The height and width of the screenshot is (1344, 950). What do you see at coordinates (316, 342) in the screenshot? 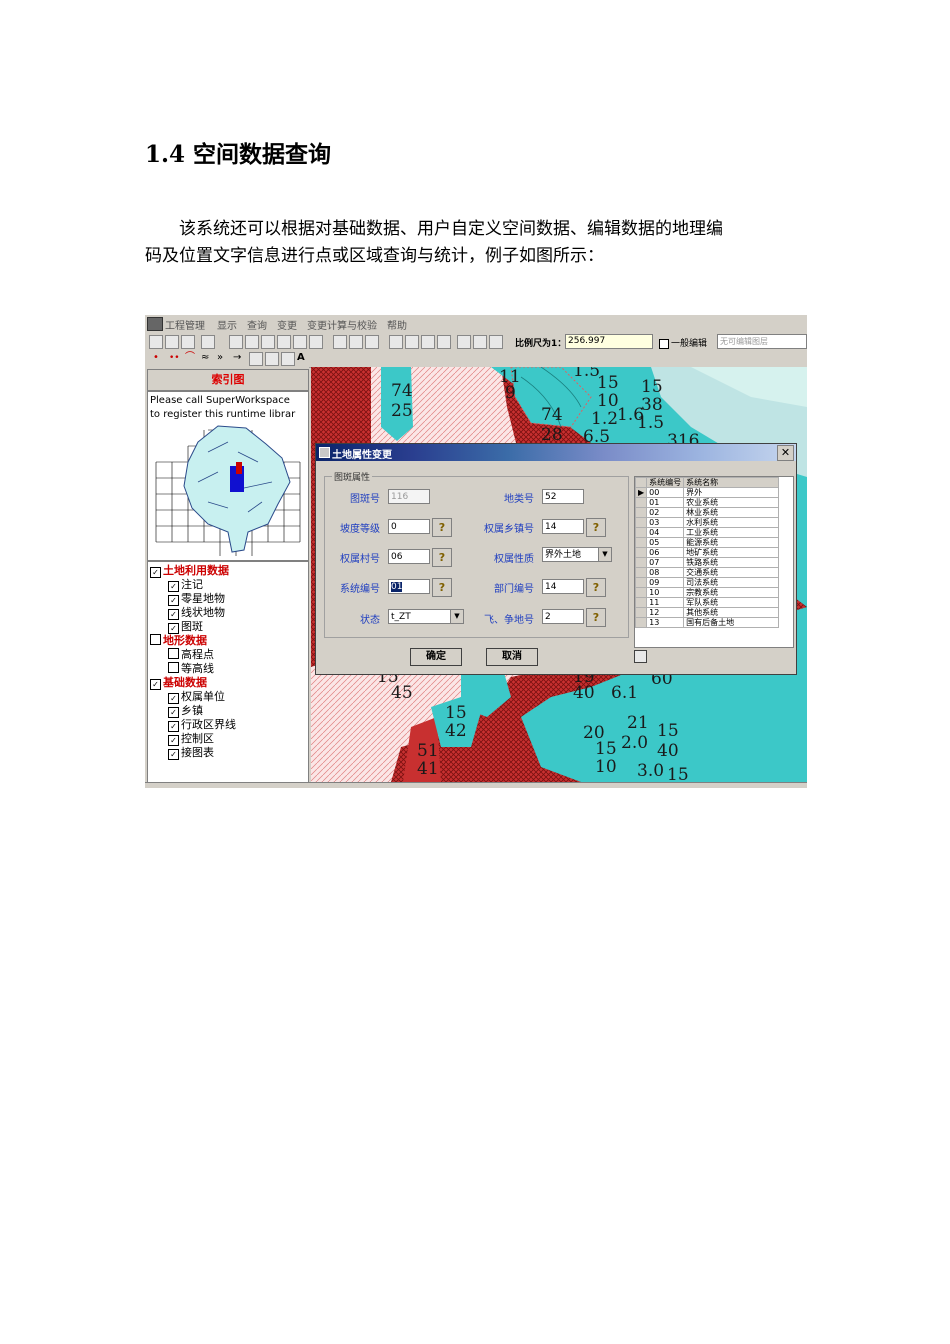
I see `page-icon` at bounding box center [316, 342].